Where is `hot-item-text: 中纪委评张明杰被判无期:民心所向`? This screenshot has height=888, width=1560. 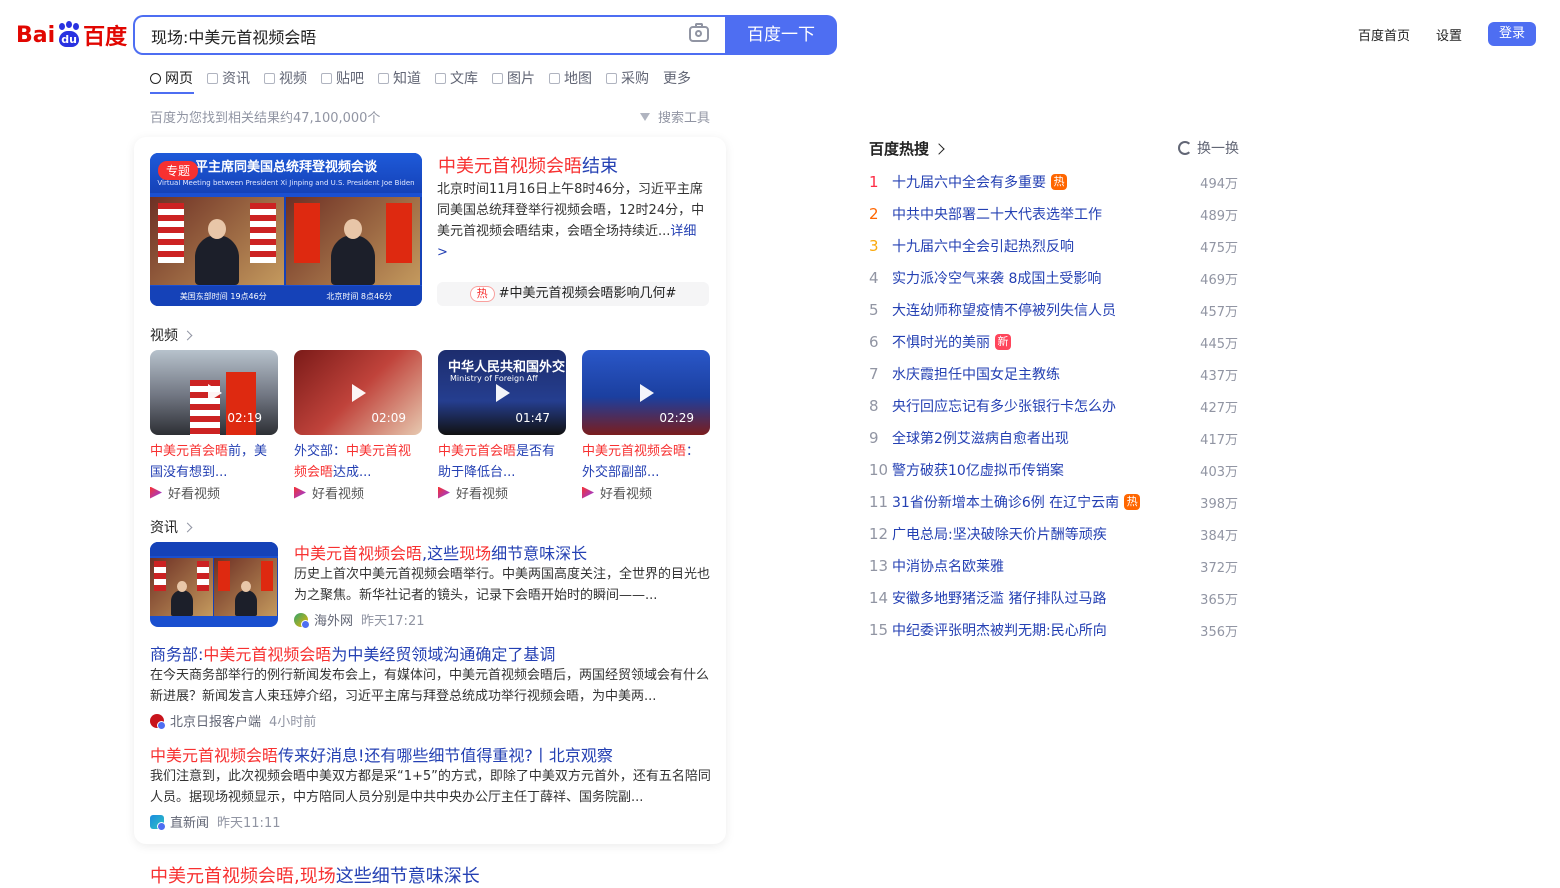
hot-item-text: 中纪委评张明杰被判无期:民心所向 is located at coordinates (999, 630).